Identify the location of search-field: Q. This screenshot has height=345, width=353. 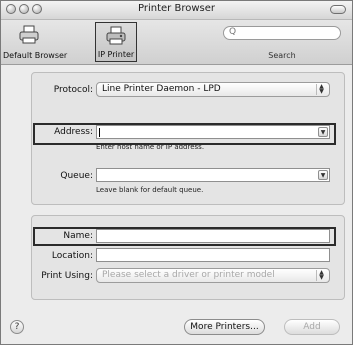
(282, 33).